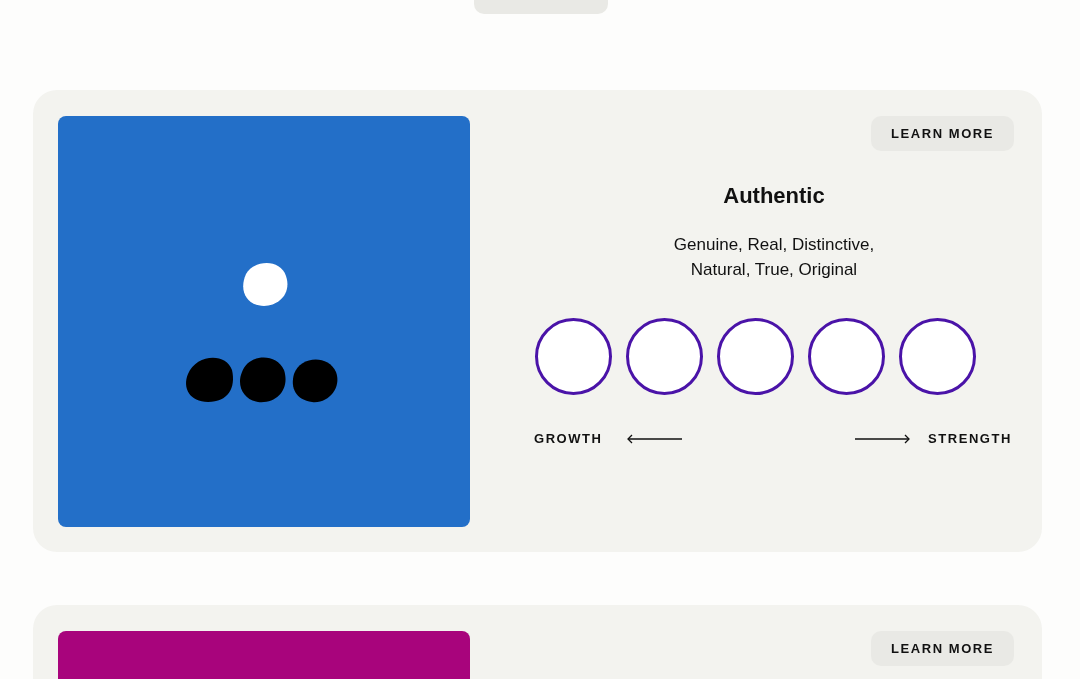 This screenshot has width=1080, height=679. Describe the element at coordinates (970, 439) in the screenshot. I see `strength-label: STRENGTH` at that location.